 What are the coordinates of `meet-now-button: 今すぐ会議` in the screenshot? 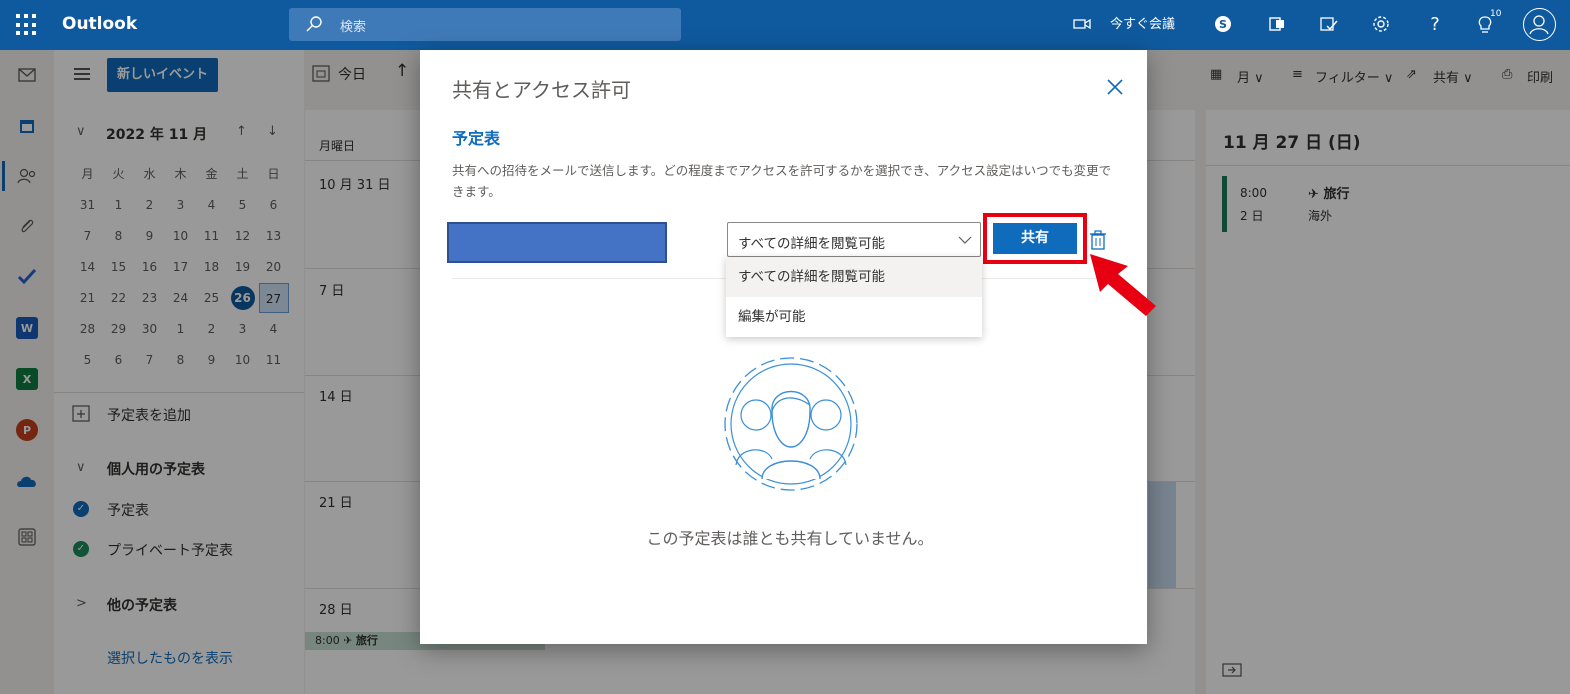 It's located at (1142, 22).